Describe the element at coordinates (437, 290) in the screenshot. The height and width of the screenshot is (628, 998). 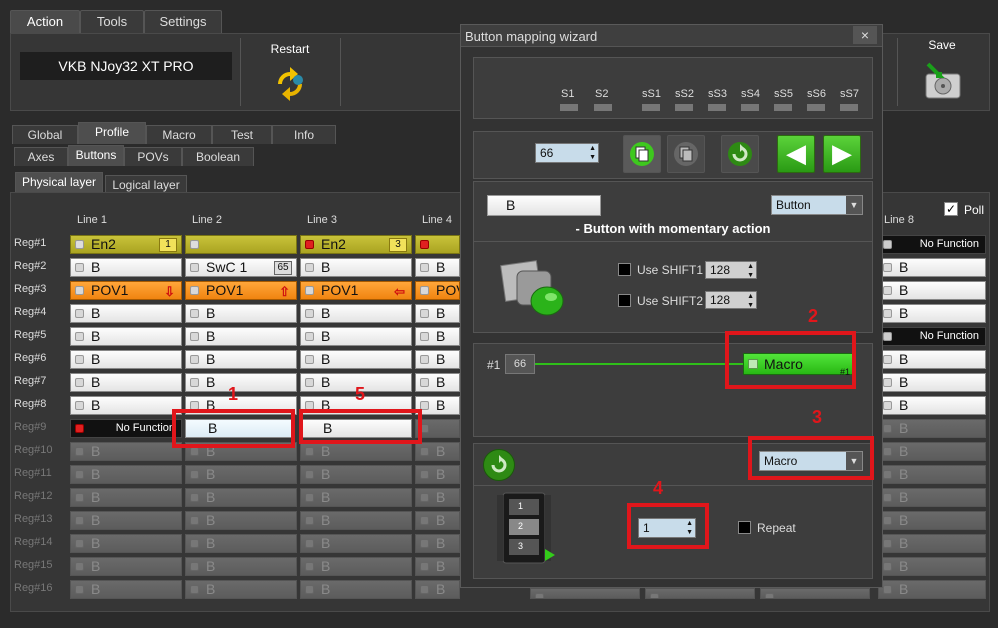
I see `button-cell: POV` at that location.